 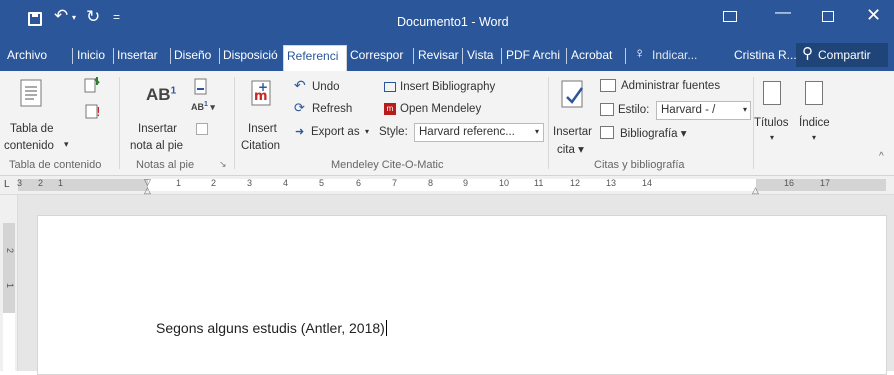 I want to click on estilo-select: Harvard - / ▾, so click(x=703, y=110).